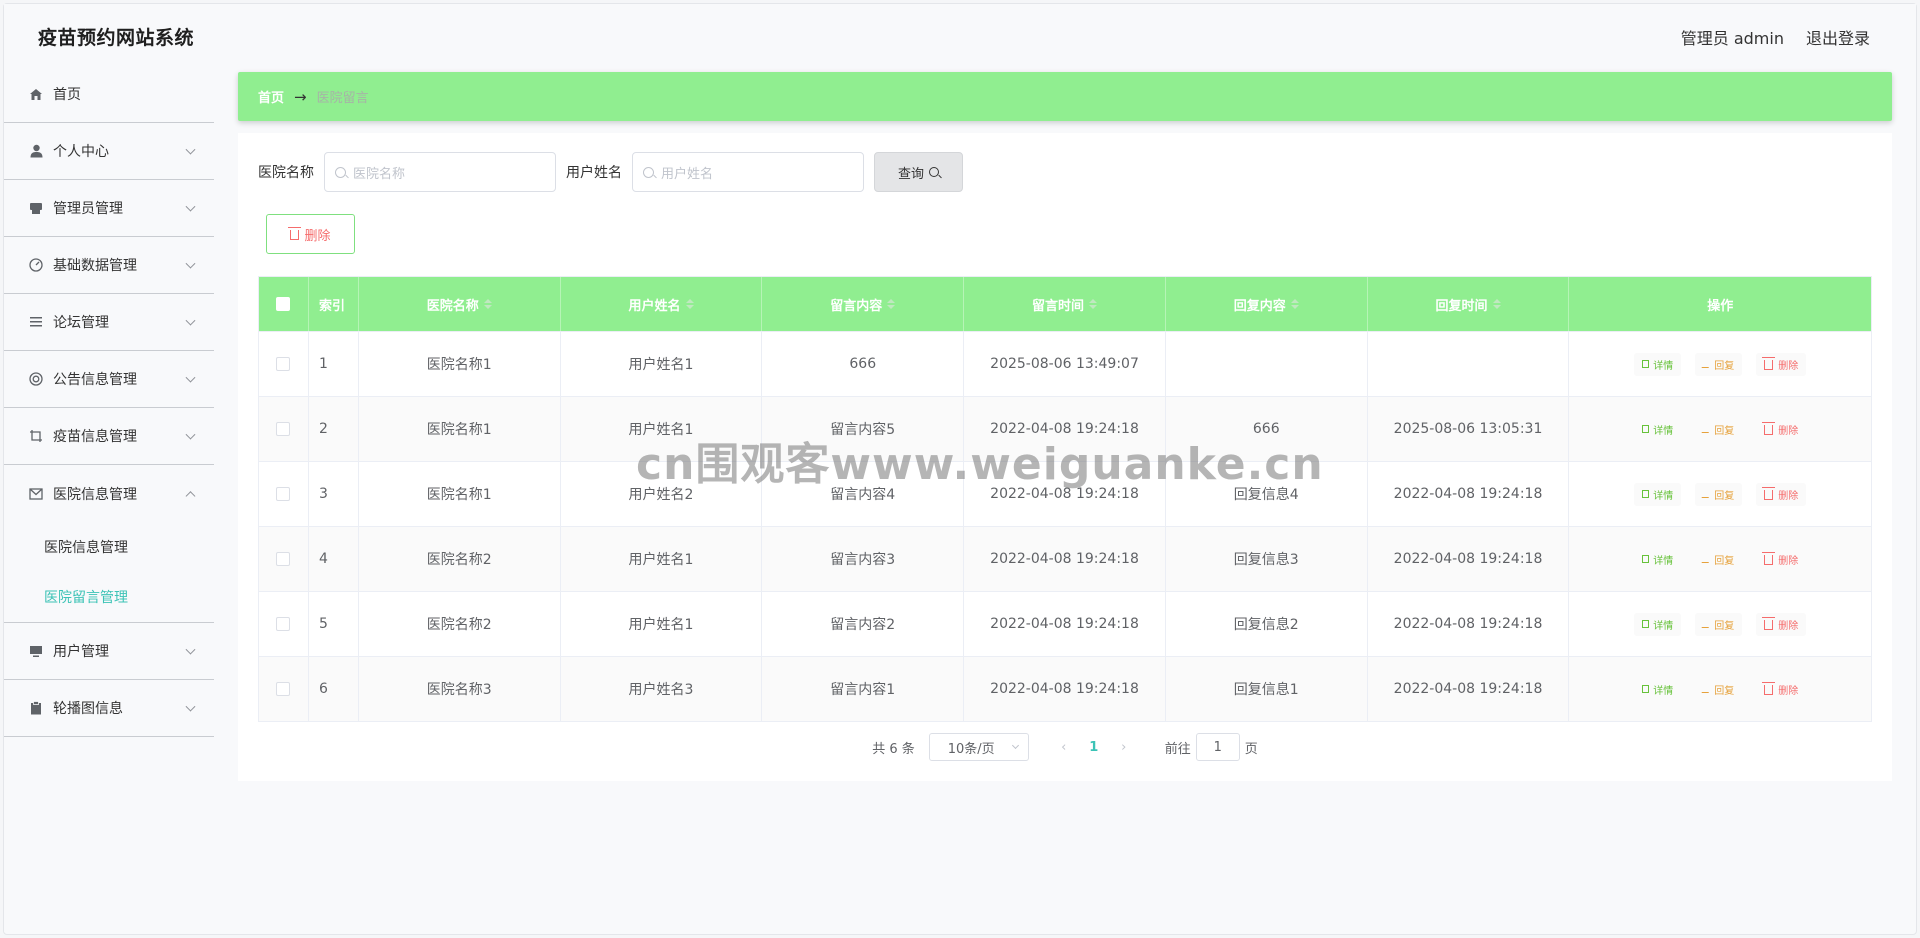 The image size is (1920, 938). What do you see at coordinates (1769, 493) in the screenshot?
I see `trash-icon` at bounding box center [1769, 493].